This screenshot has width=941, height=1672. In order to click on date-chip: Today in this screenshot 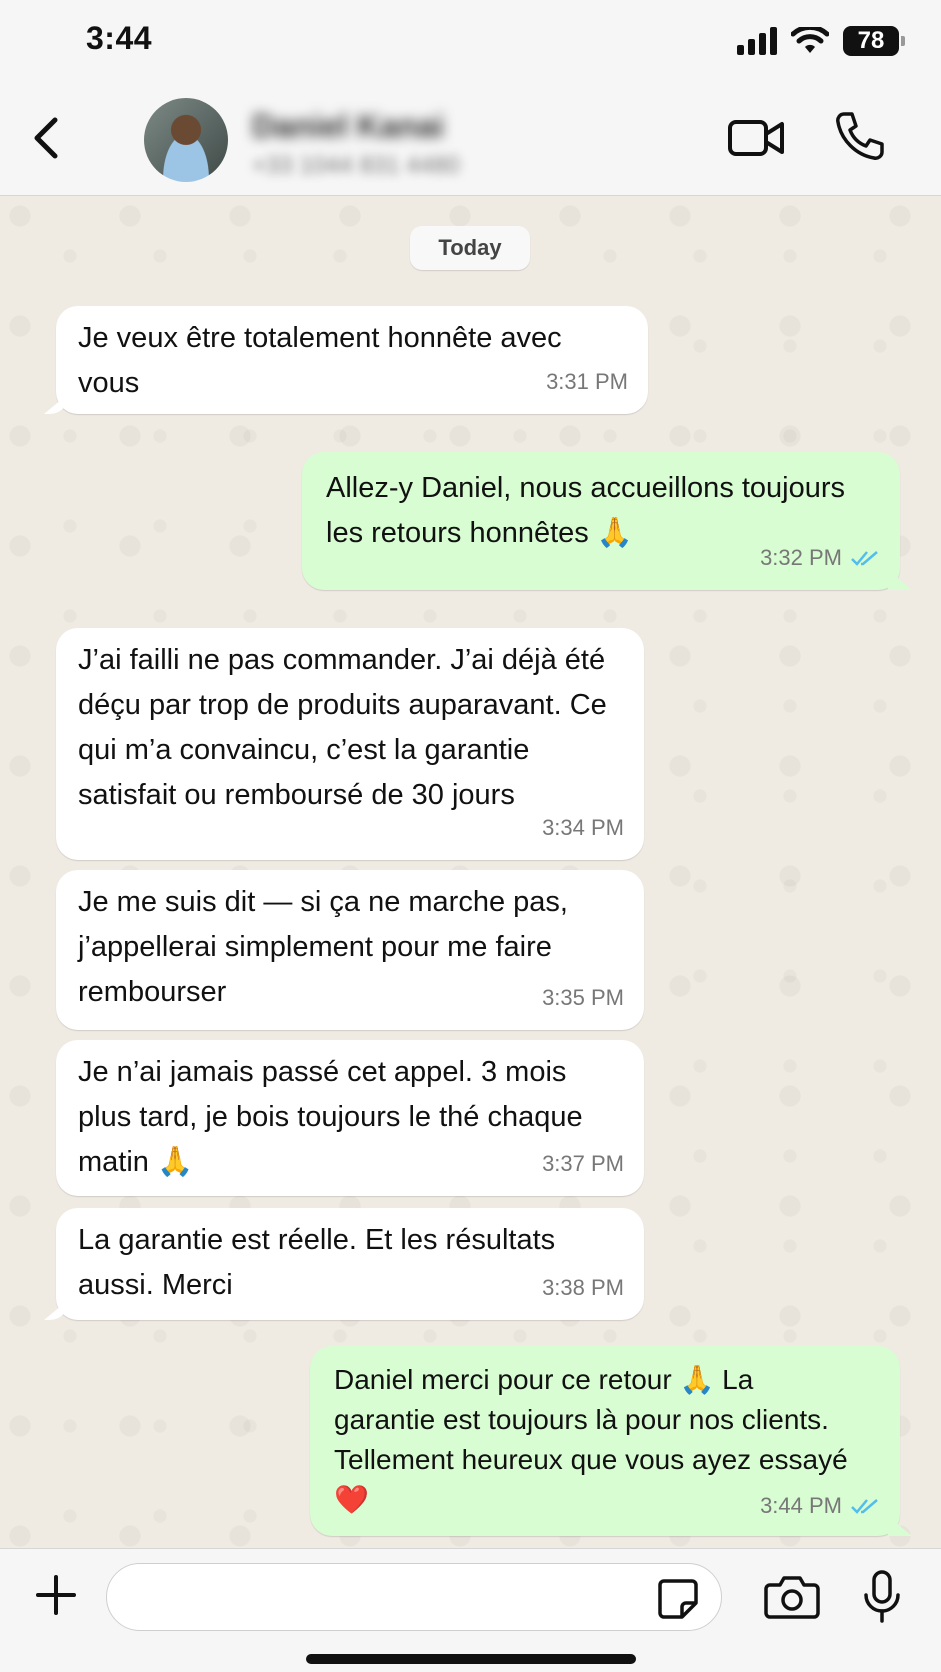, I will do `click(470, 248)`.